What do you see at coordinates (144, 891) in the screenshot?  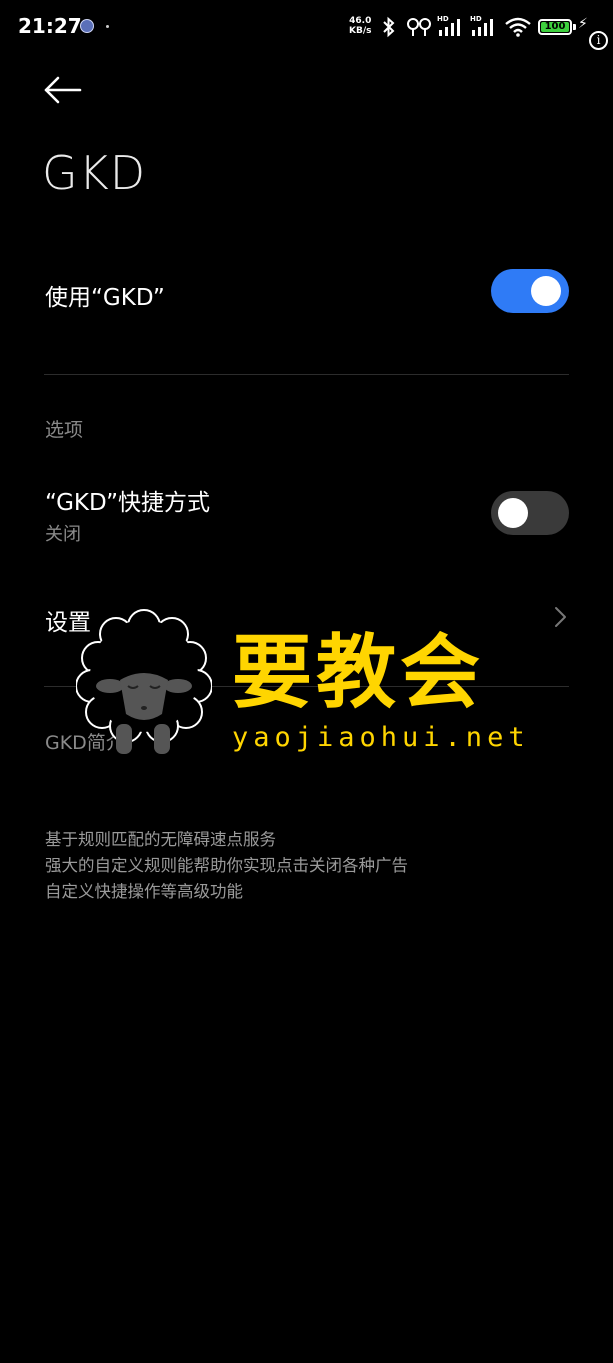 I see `intro-line: 自定义快捷操作等高级功能` at bounding box center [144, 891].